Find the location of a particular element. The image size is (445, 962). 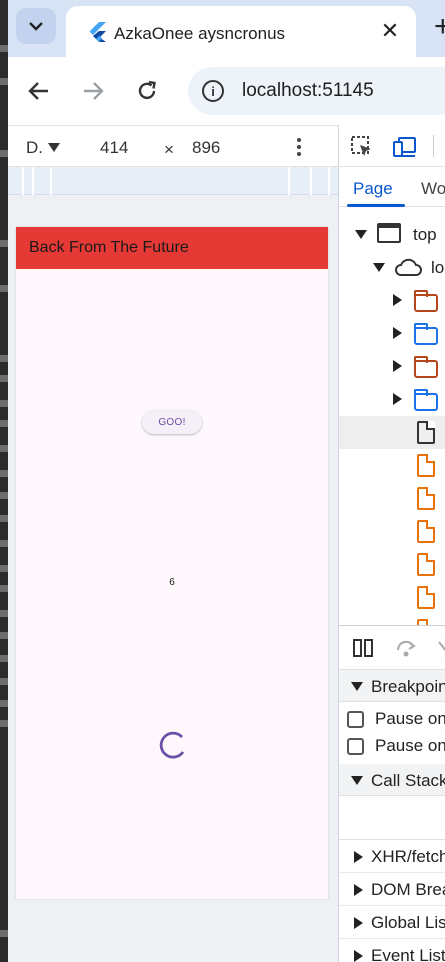

call-stack-section-header: Call Stack is located at coordinates (392, 780).